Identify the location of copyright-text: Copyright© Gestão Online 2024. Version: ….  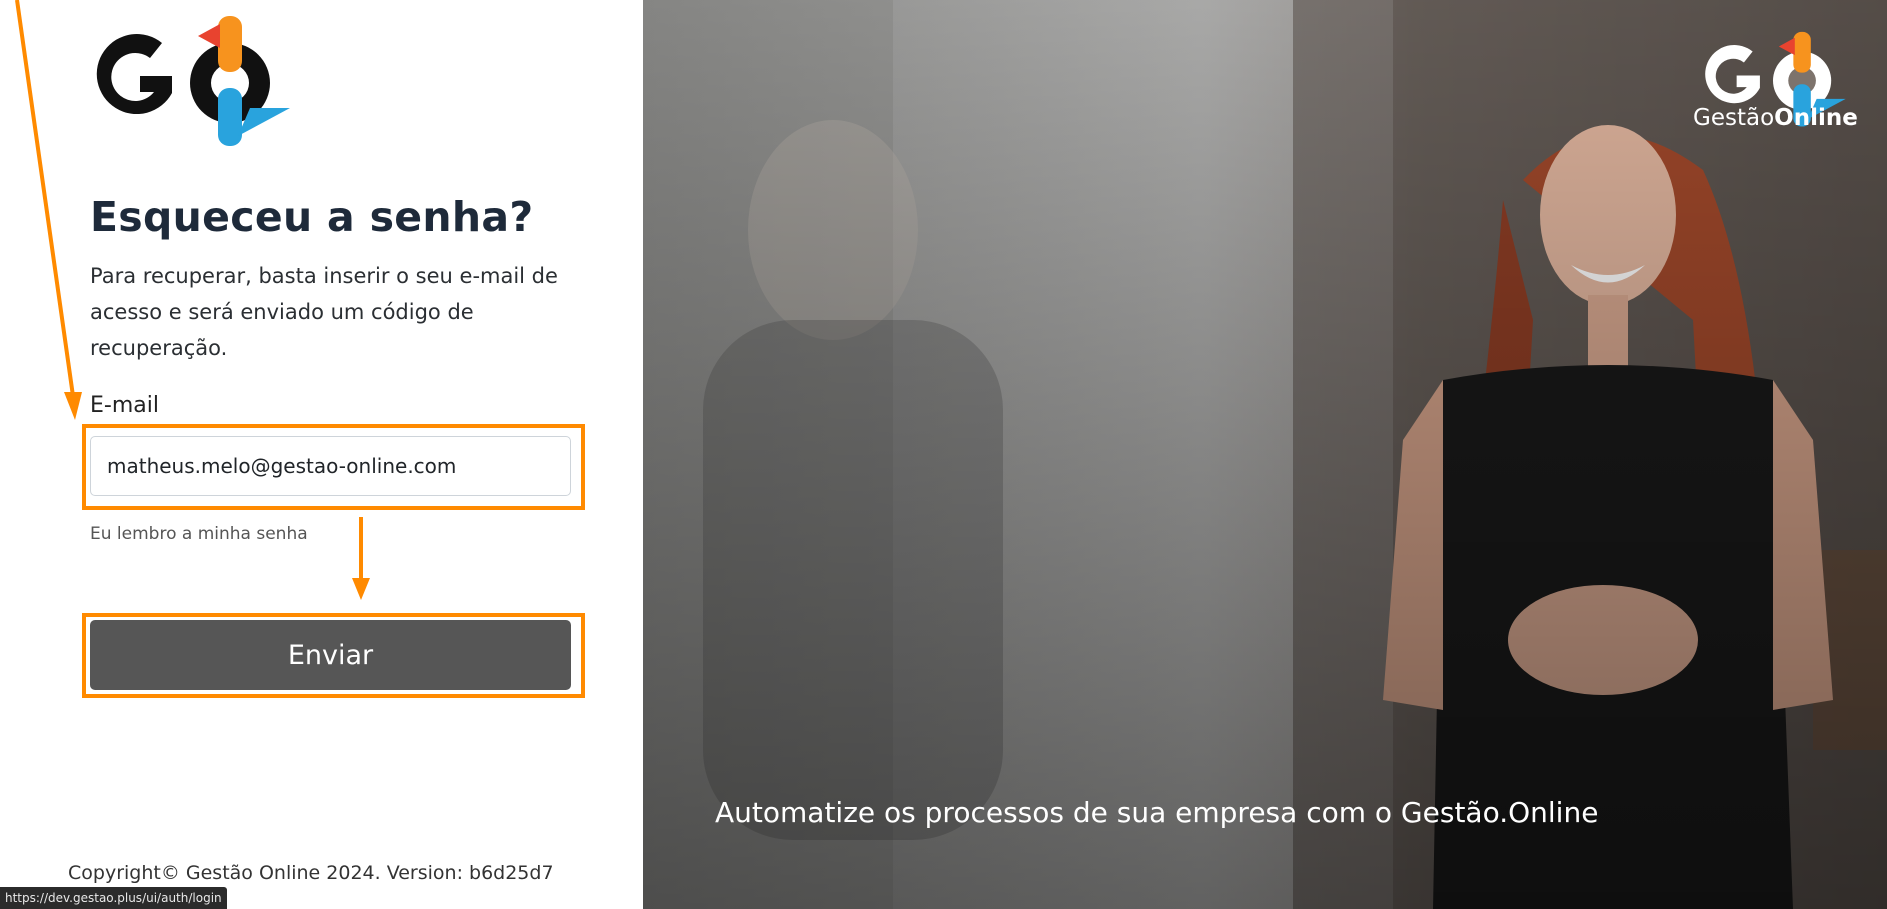
(311, 873).